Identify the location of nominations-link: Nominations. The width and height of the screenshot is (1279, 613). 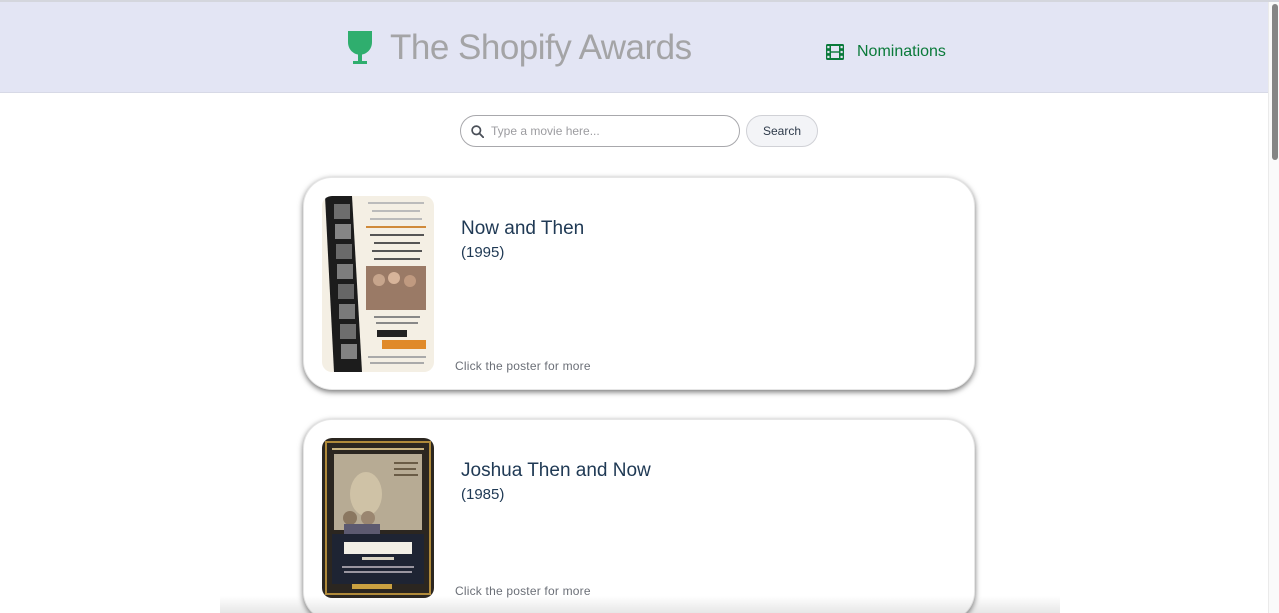
(886, 52).